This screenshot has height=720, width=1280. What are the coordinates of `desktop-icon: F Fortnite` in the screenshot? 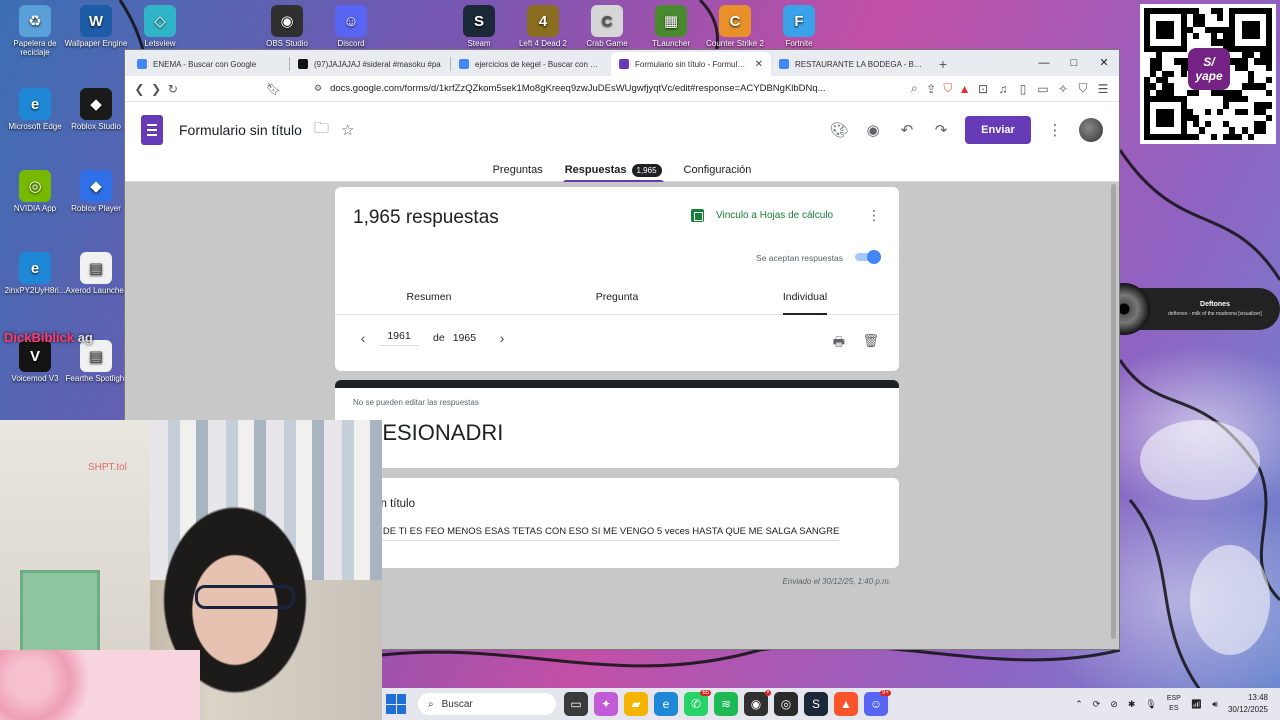 It's located at (799, 26).